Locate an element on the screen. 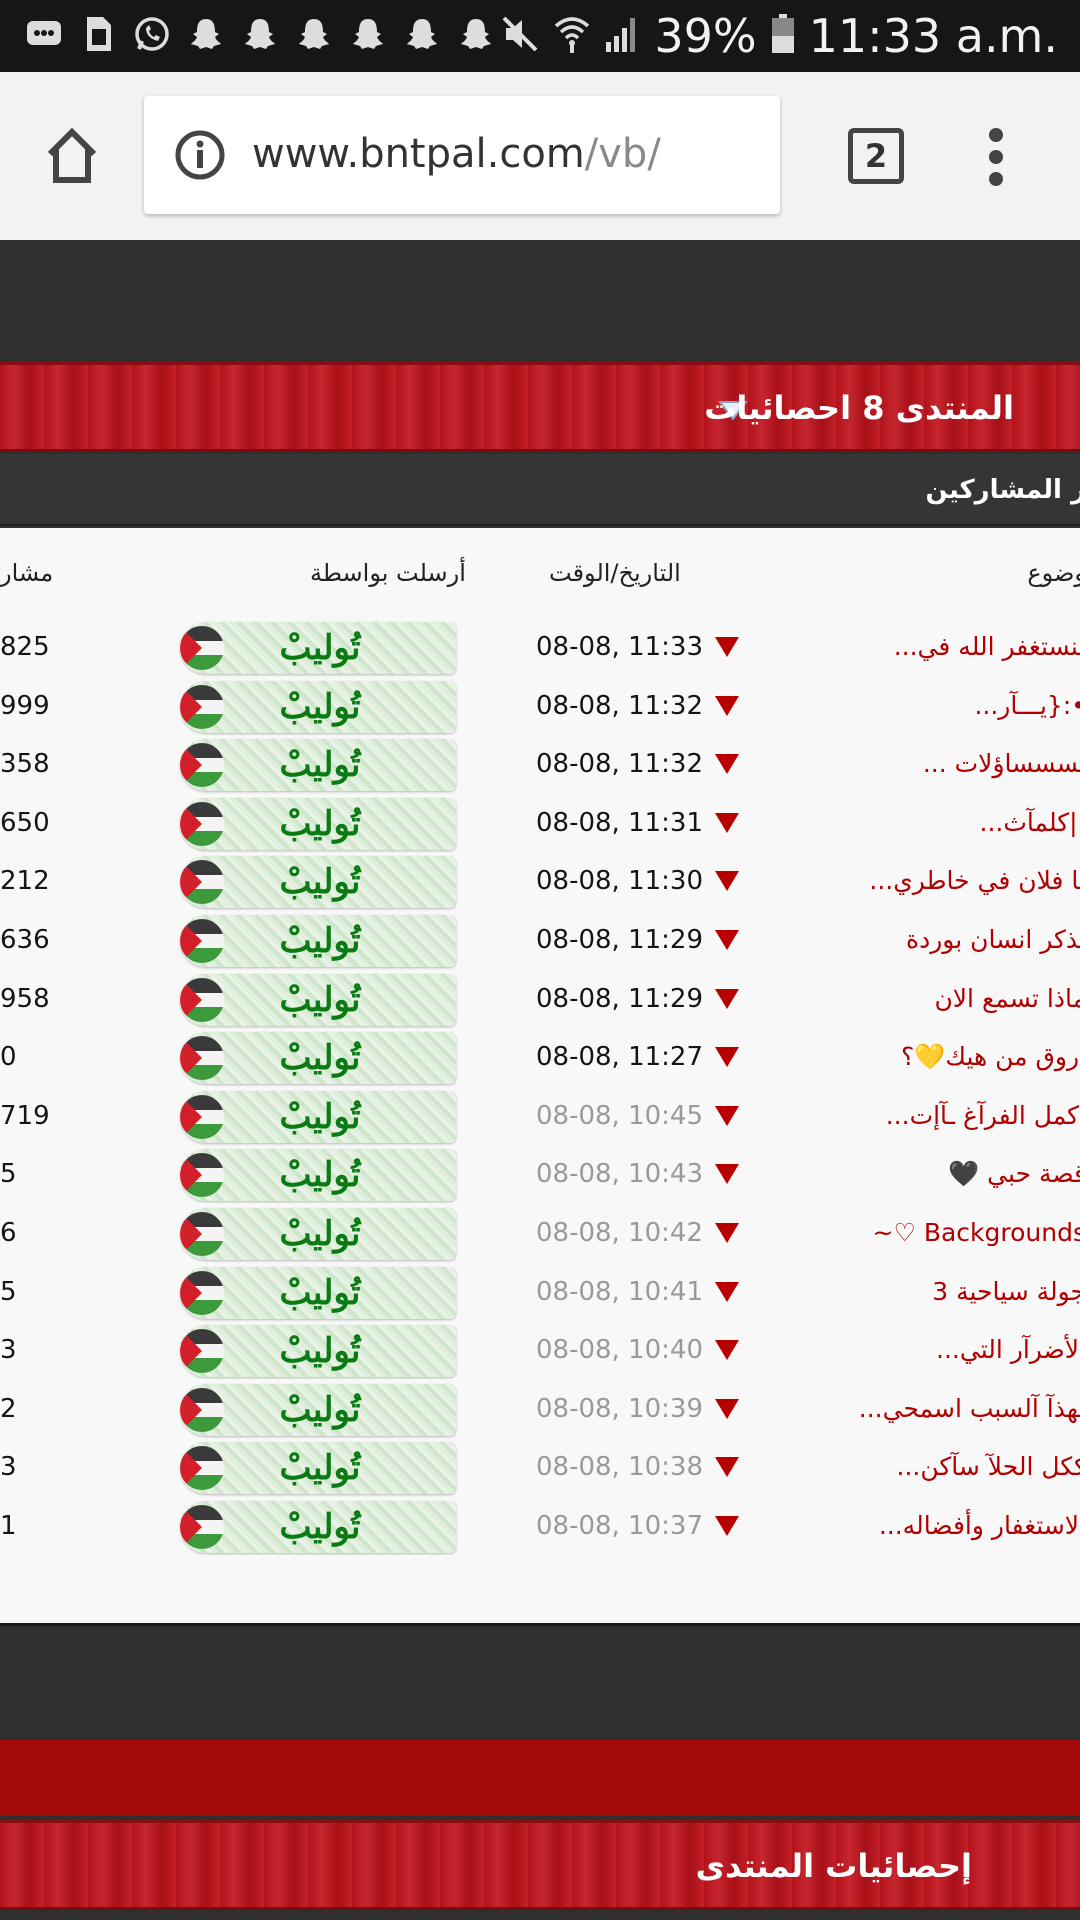 The height and width of the screenshot is (1920, 1080). topic-link: قصة حبي 🖤 is located at coordinates (1014, 1174).